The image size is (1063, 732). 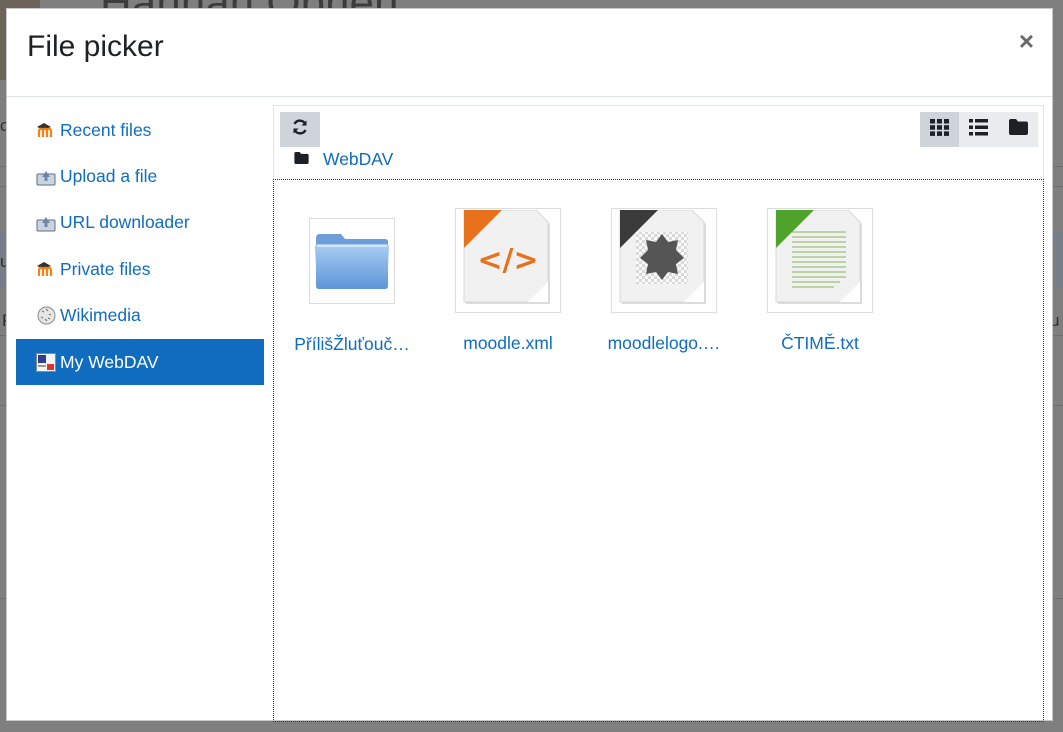 I want to click on image-file-icon, so click(x=664, y=260).